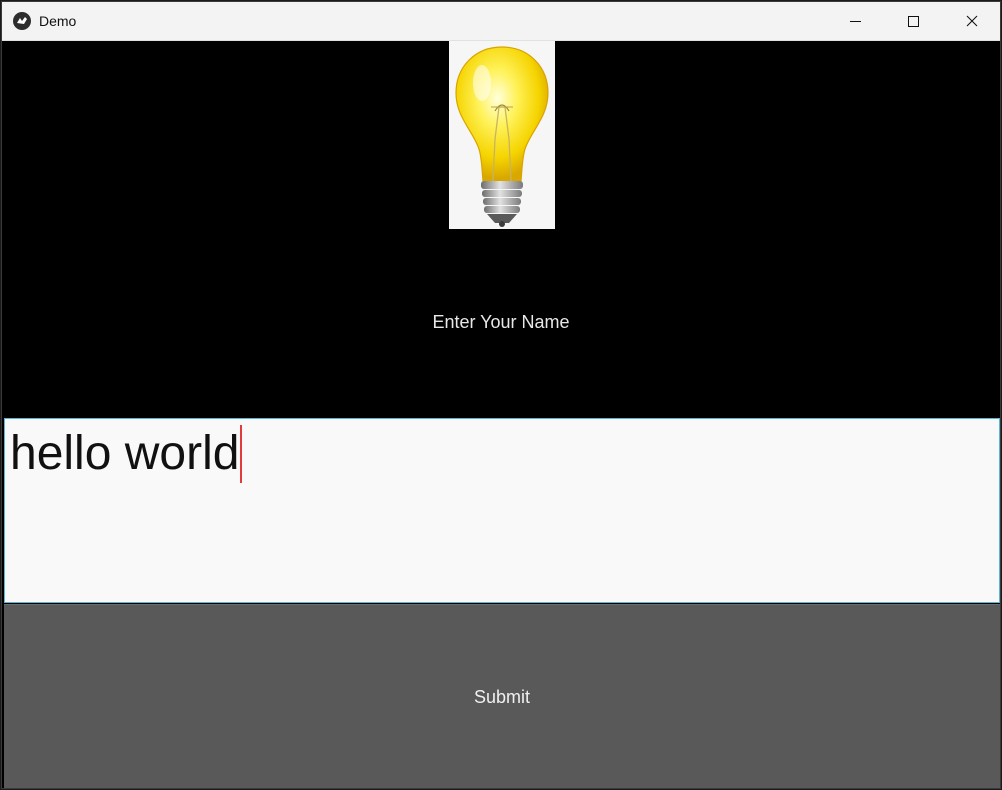  Describe the element at coordinates (241, 454) in the screenshot. I see `text-cursor` at that location.